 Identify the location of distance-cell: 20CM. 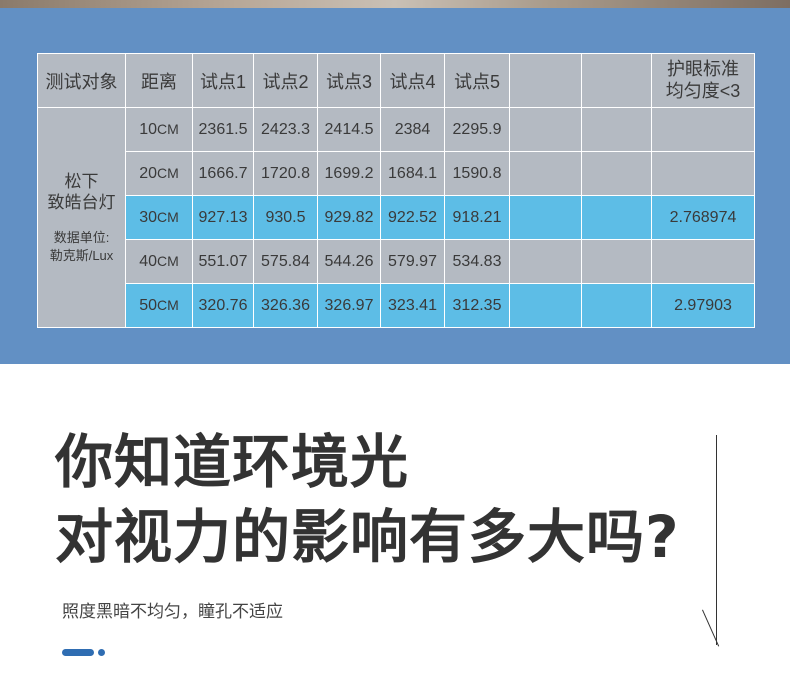
(159, 173).